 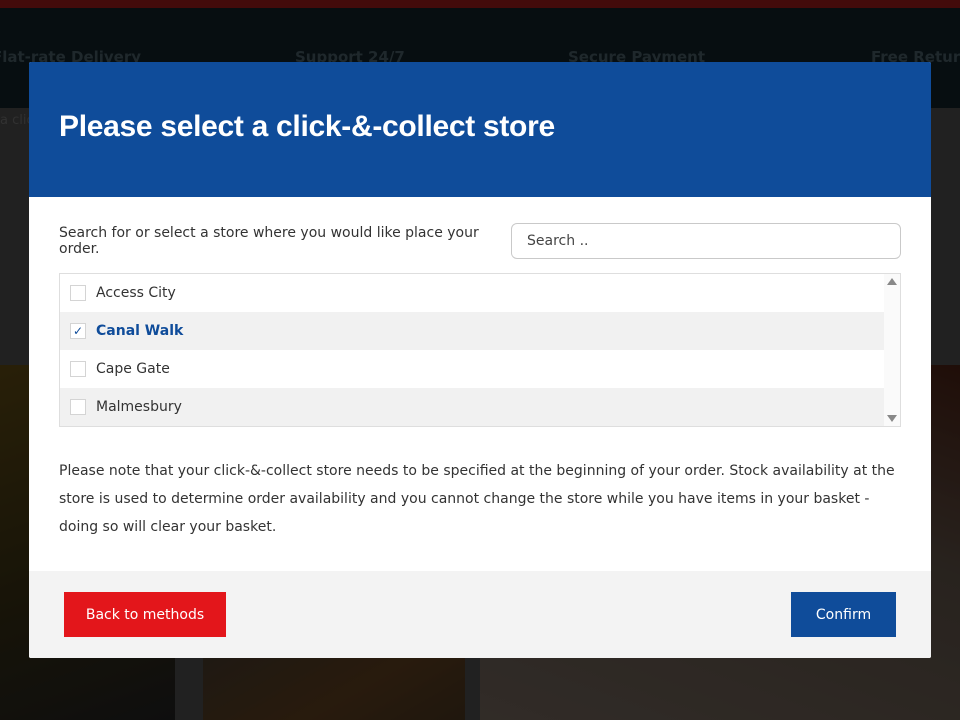 What do you see at coordinates (843, 614) in the screenshot?
I see `confirm-button: Confirm` at bounding box center [843, 614].